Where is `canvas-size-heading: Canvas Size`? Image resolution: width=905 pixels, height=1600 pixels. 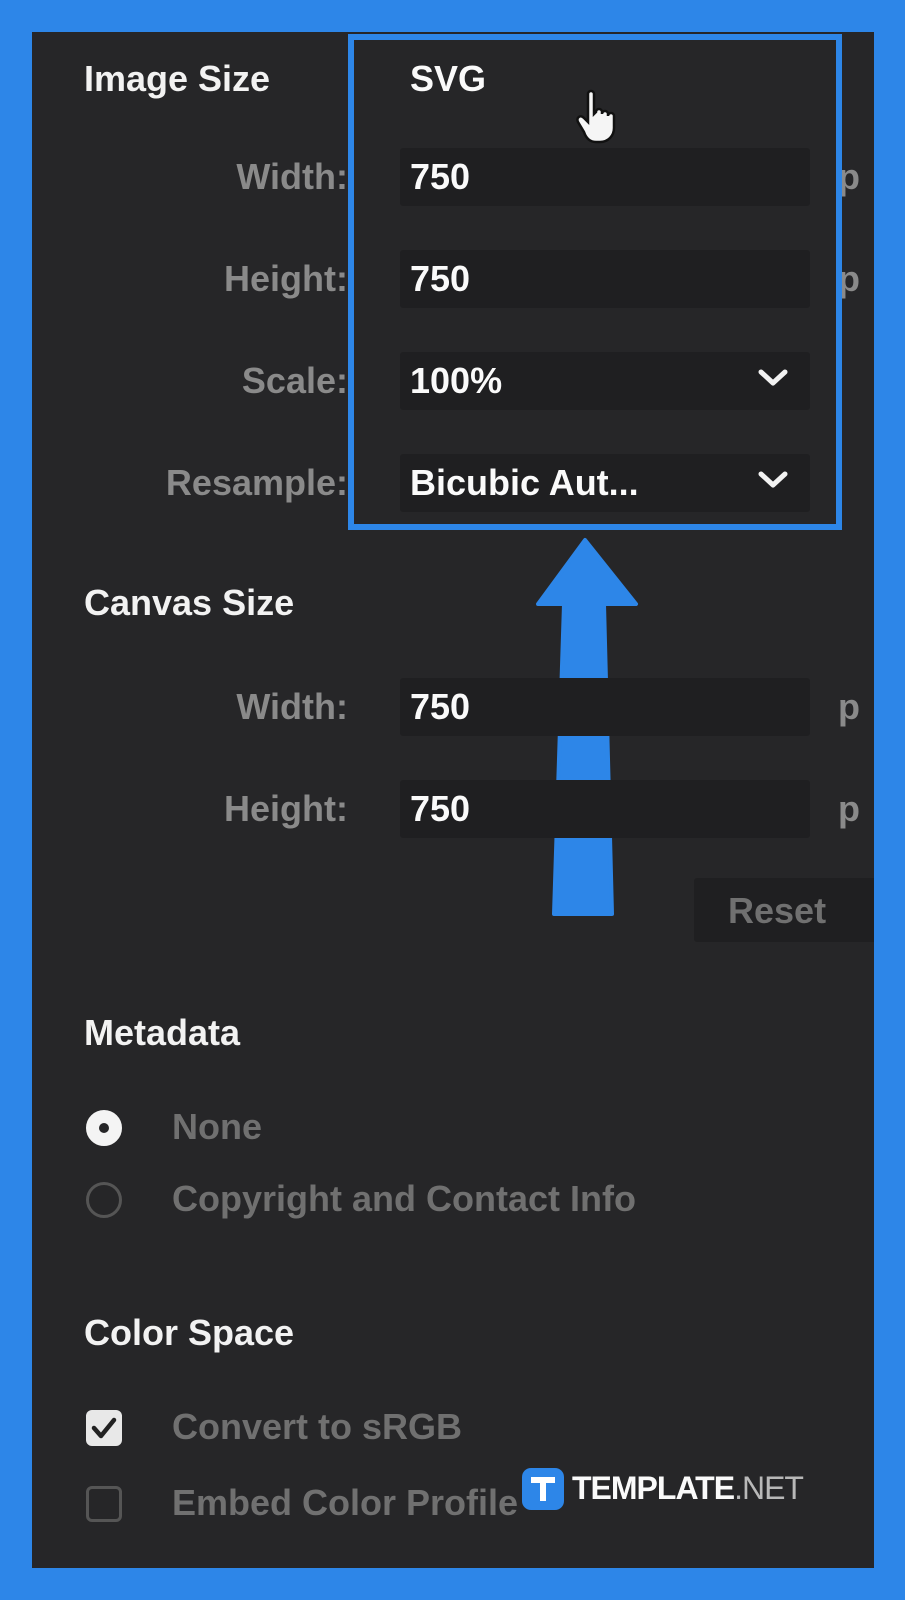 canvas-size-heading: Canvas Size is located at coordinates (189, 602).